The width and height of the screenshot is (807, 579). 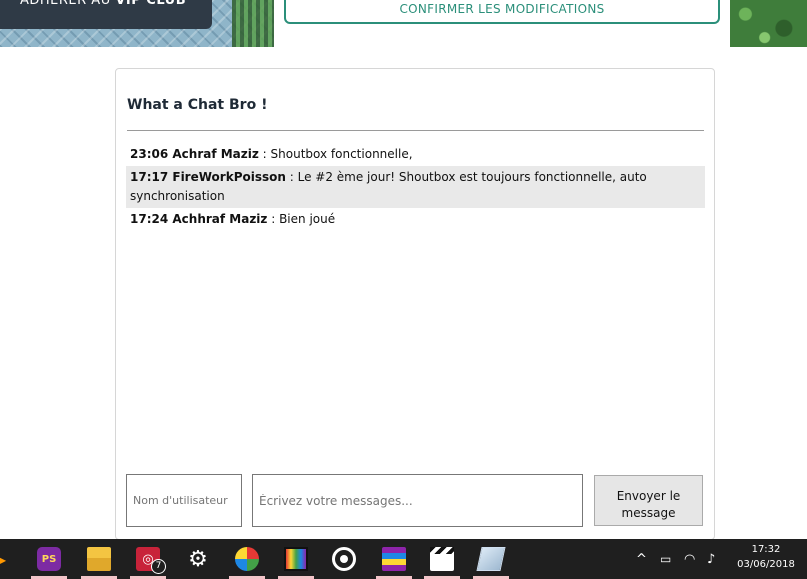 I want to click on chat-message: 17:24 Achhraf Maziz : Bien joué, so click(x=415, y=219).